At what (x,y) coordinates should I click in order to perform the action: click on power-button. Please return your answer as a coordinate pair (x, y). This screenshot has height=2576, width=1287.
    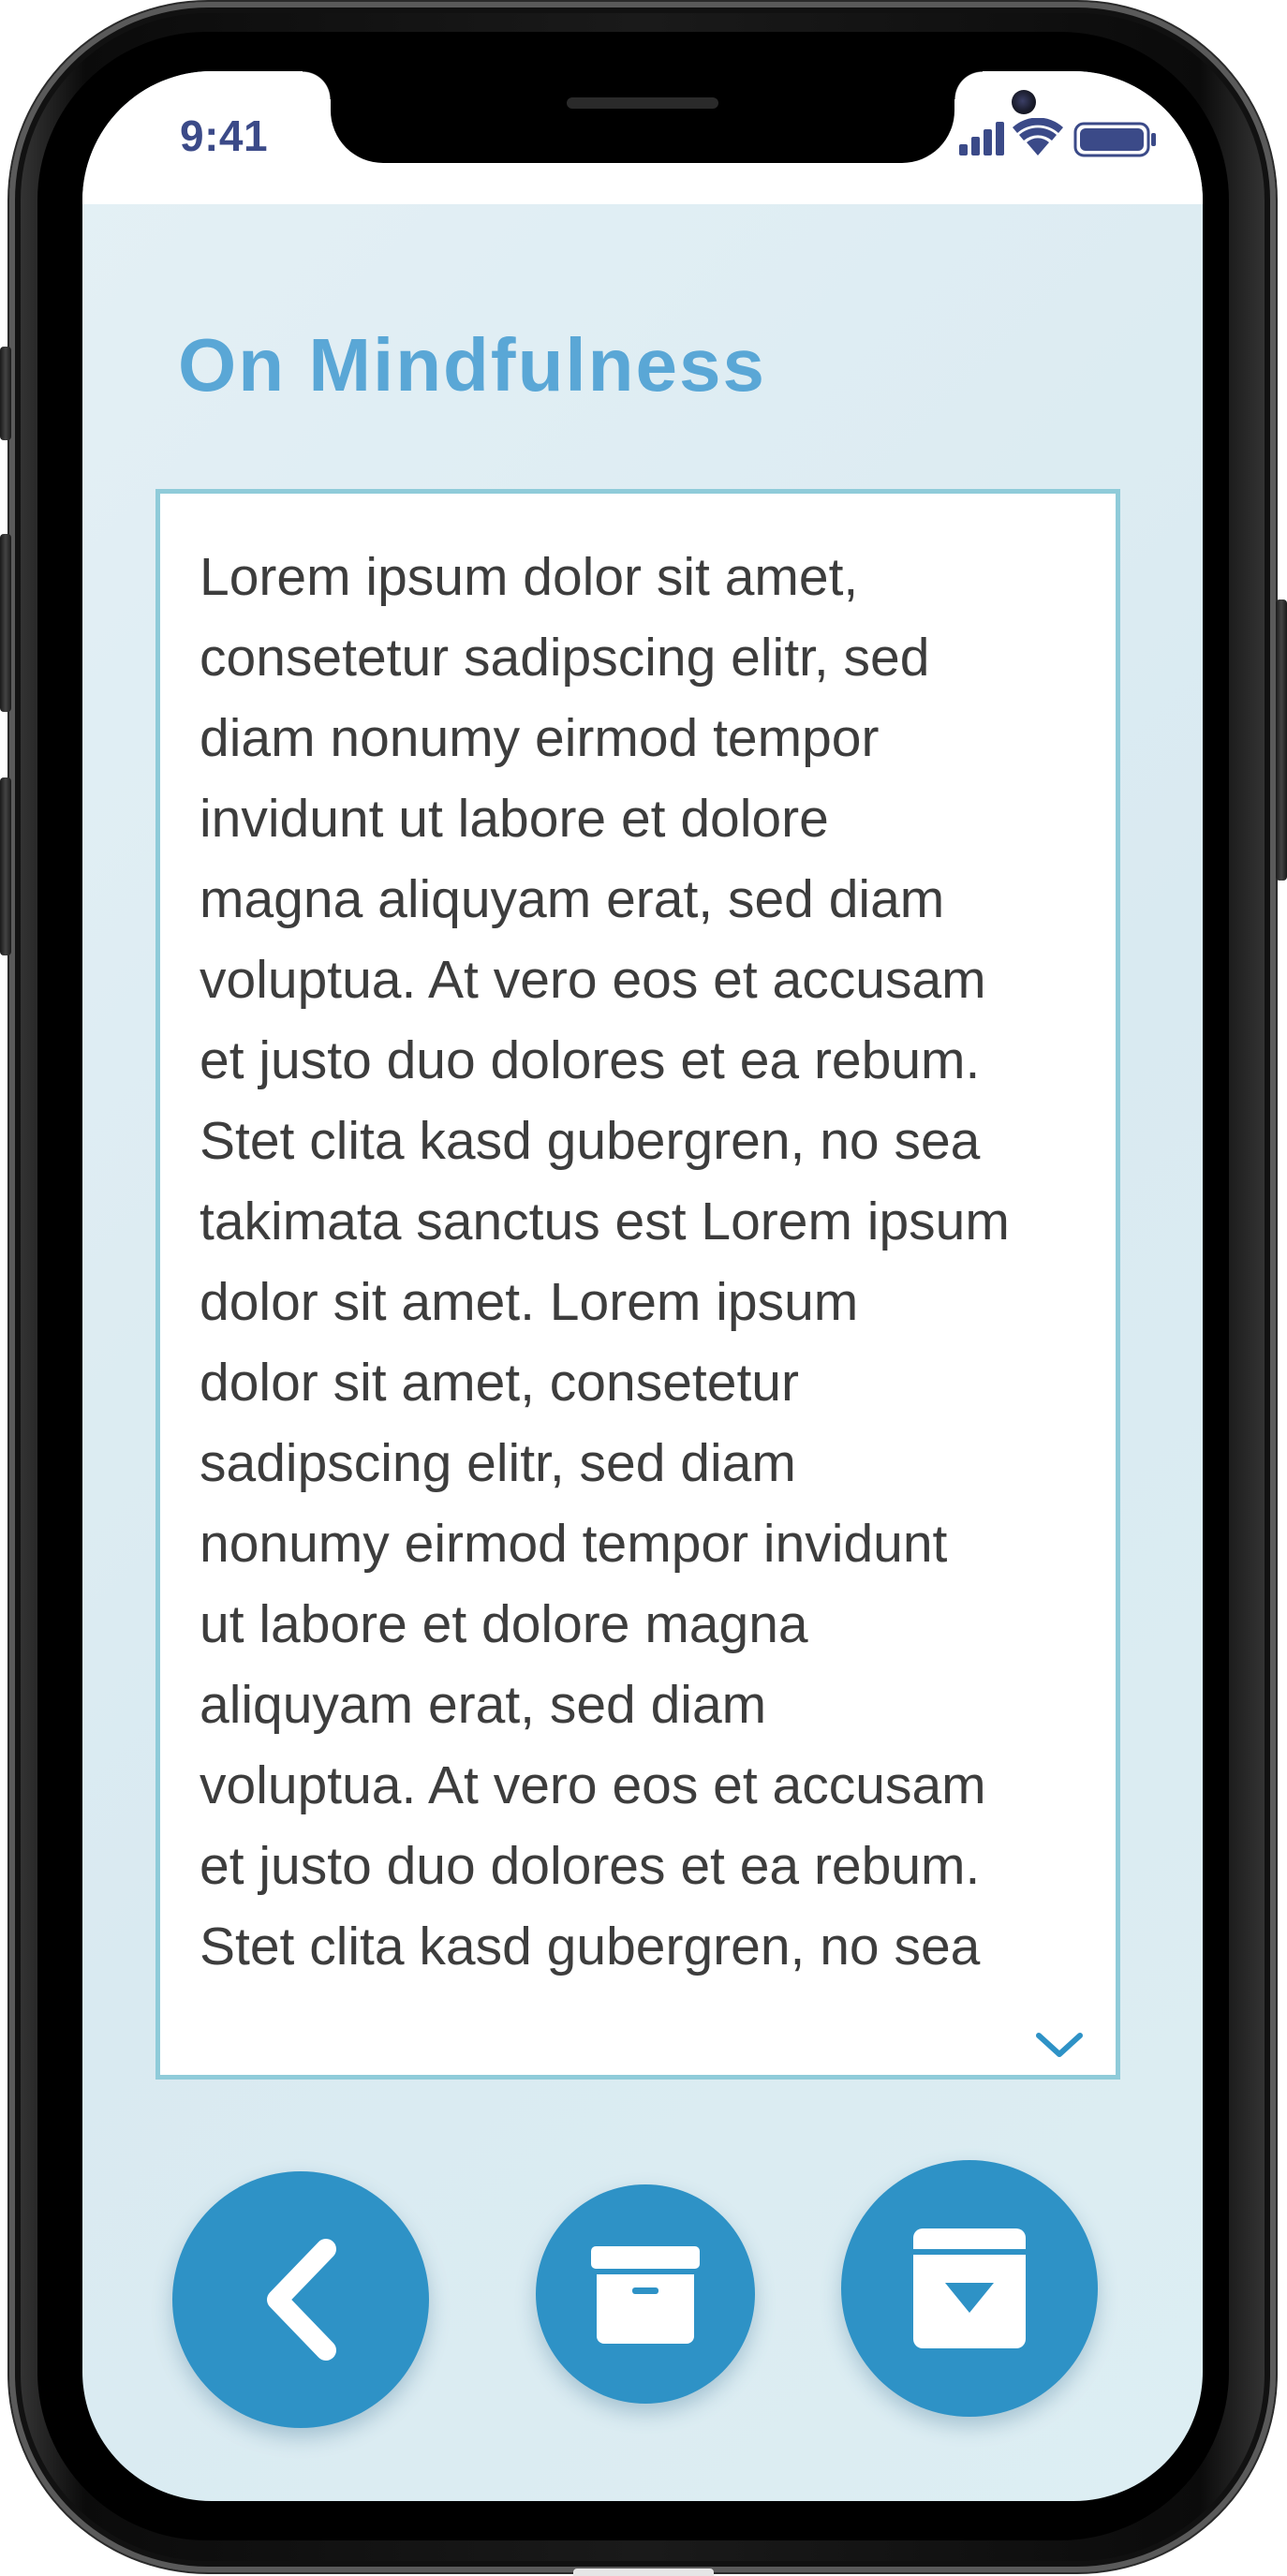
    Looking at the image, I should click on (1281, 740).